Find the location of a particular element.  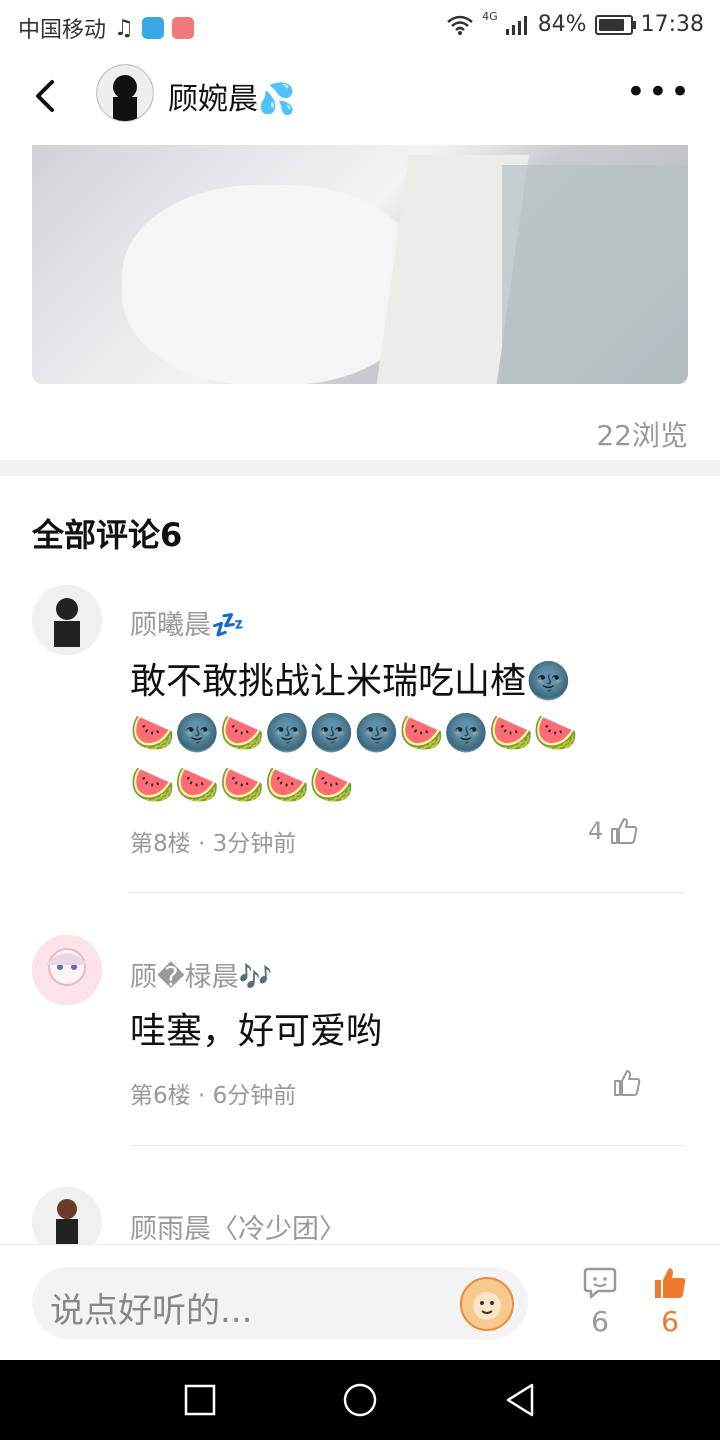

post-like-count: 6 is located at coordinates (670, 1321).